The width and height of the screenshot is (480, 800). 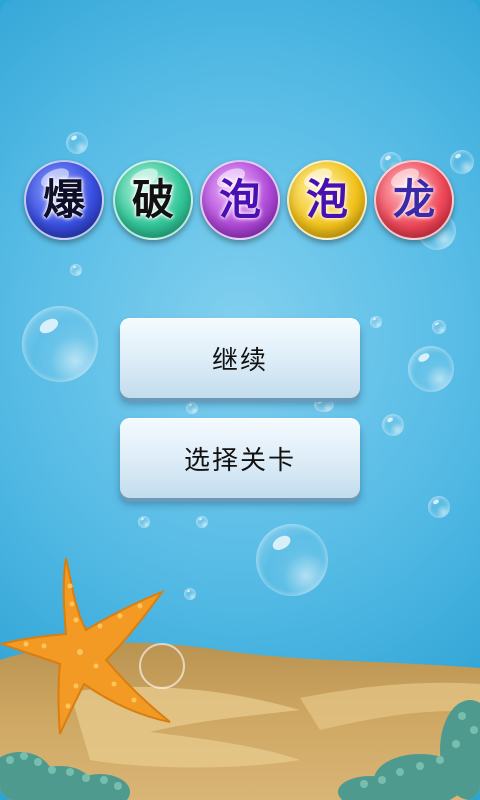 I want to click on title-ball-1: 爆, so click(x=64, y=200).